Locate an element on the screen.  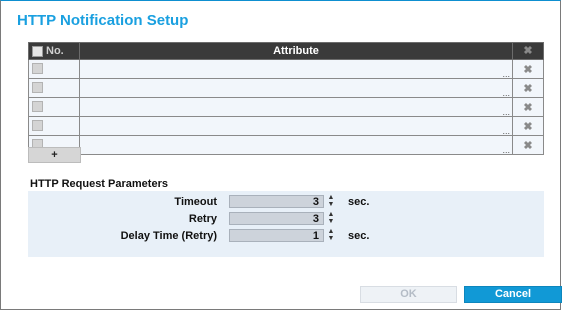
delay-stepper: ▲ ▼ is located at coordinates (331, 235).